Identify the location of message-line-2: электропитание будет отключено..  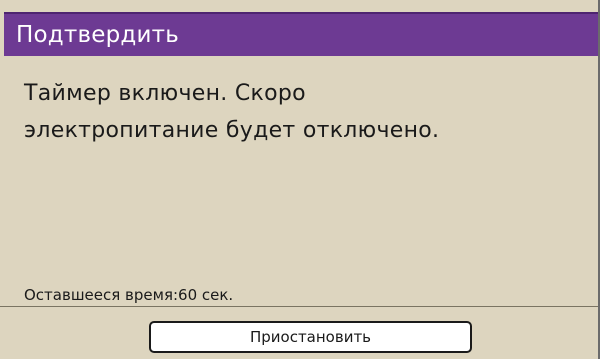
(232, 130).